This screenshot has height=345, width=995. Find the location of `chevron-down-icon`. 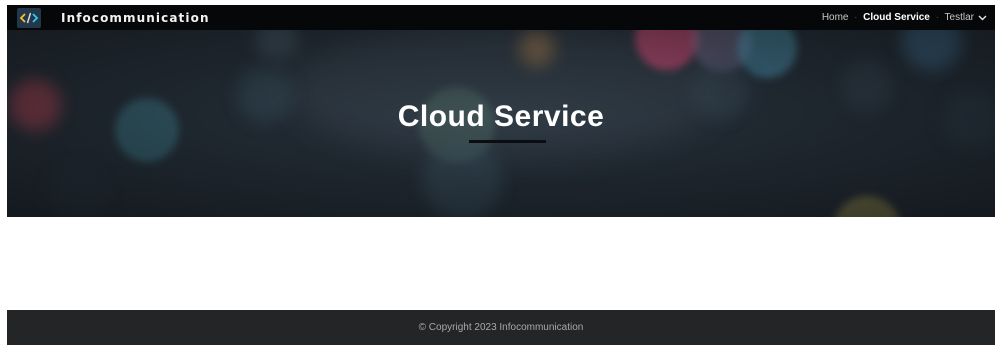

chevron-down-icon is located at coordinates (982, 18).